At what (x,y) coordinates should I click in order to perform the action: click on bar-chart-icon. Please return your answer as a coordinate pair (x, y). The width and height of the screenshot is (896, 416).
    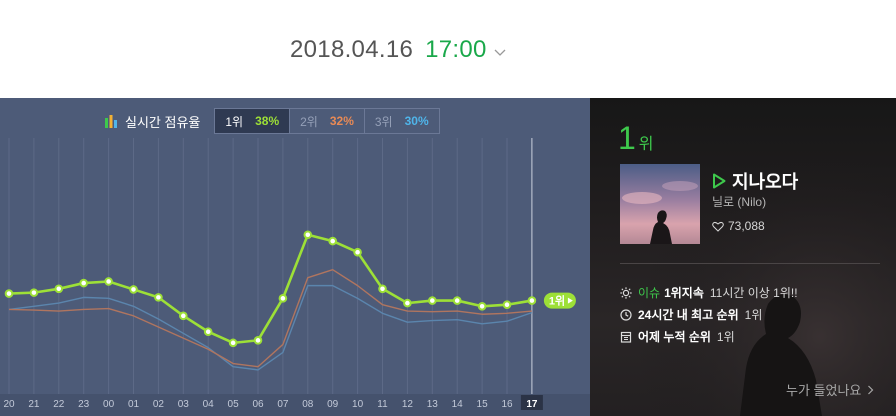
    Looking at the image, I should click on (111, 121).